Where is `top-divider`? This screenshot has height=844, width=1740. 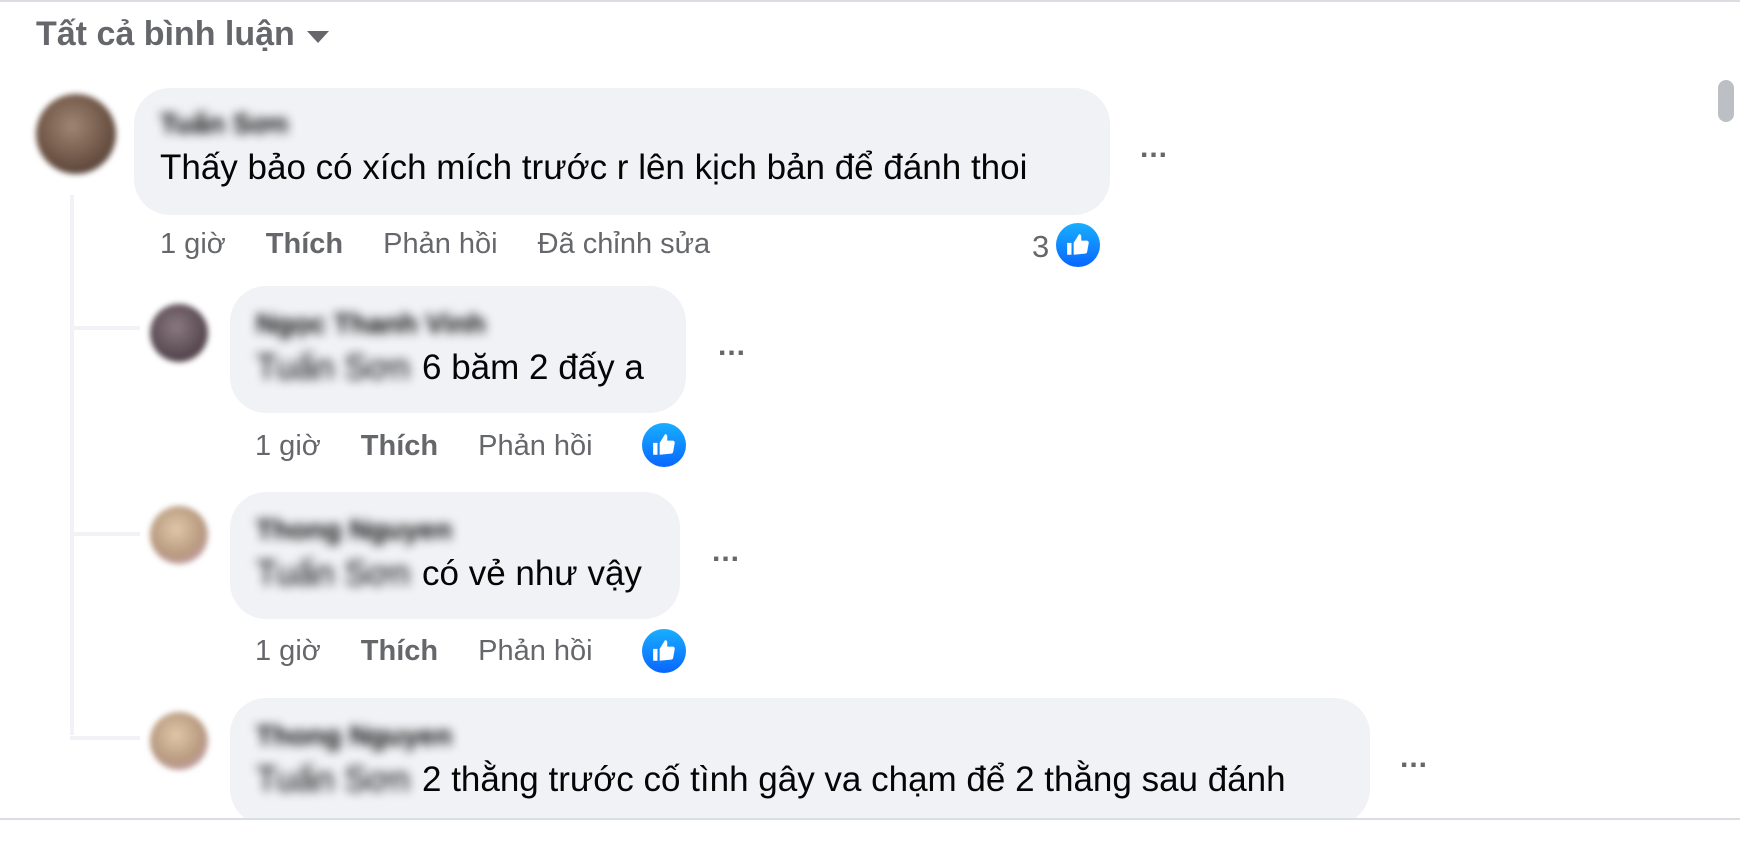 top-divider is located at coordinates (870, 1).